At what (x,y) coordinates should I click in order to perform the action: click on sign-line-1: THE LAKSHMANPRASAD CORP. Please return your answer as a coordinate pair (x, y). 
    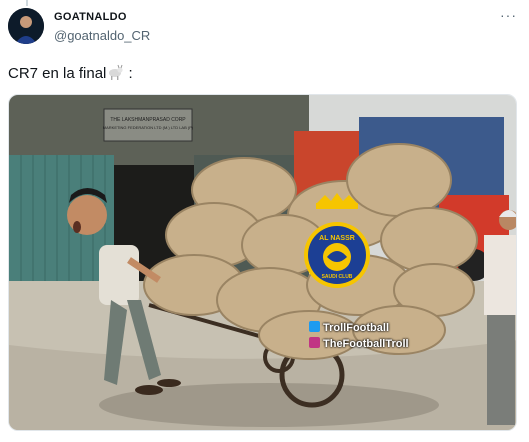
    Looking at the image, I should click on (148, 120).